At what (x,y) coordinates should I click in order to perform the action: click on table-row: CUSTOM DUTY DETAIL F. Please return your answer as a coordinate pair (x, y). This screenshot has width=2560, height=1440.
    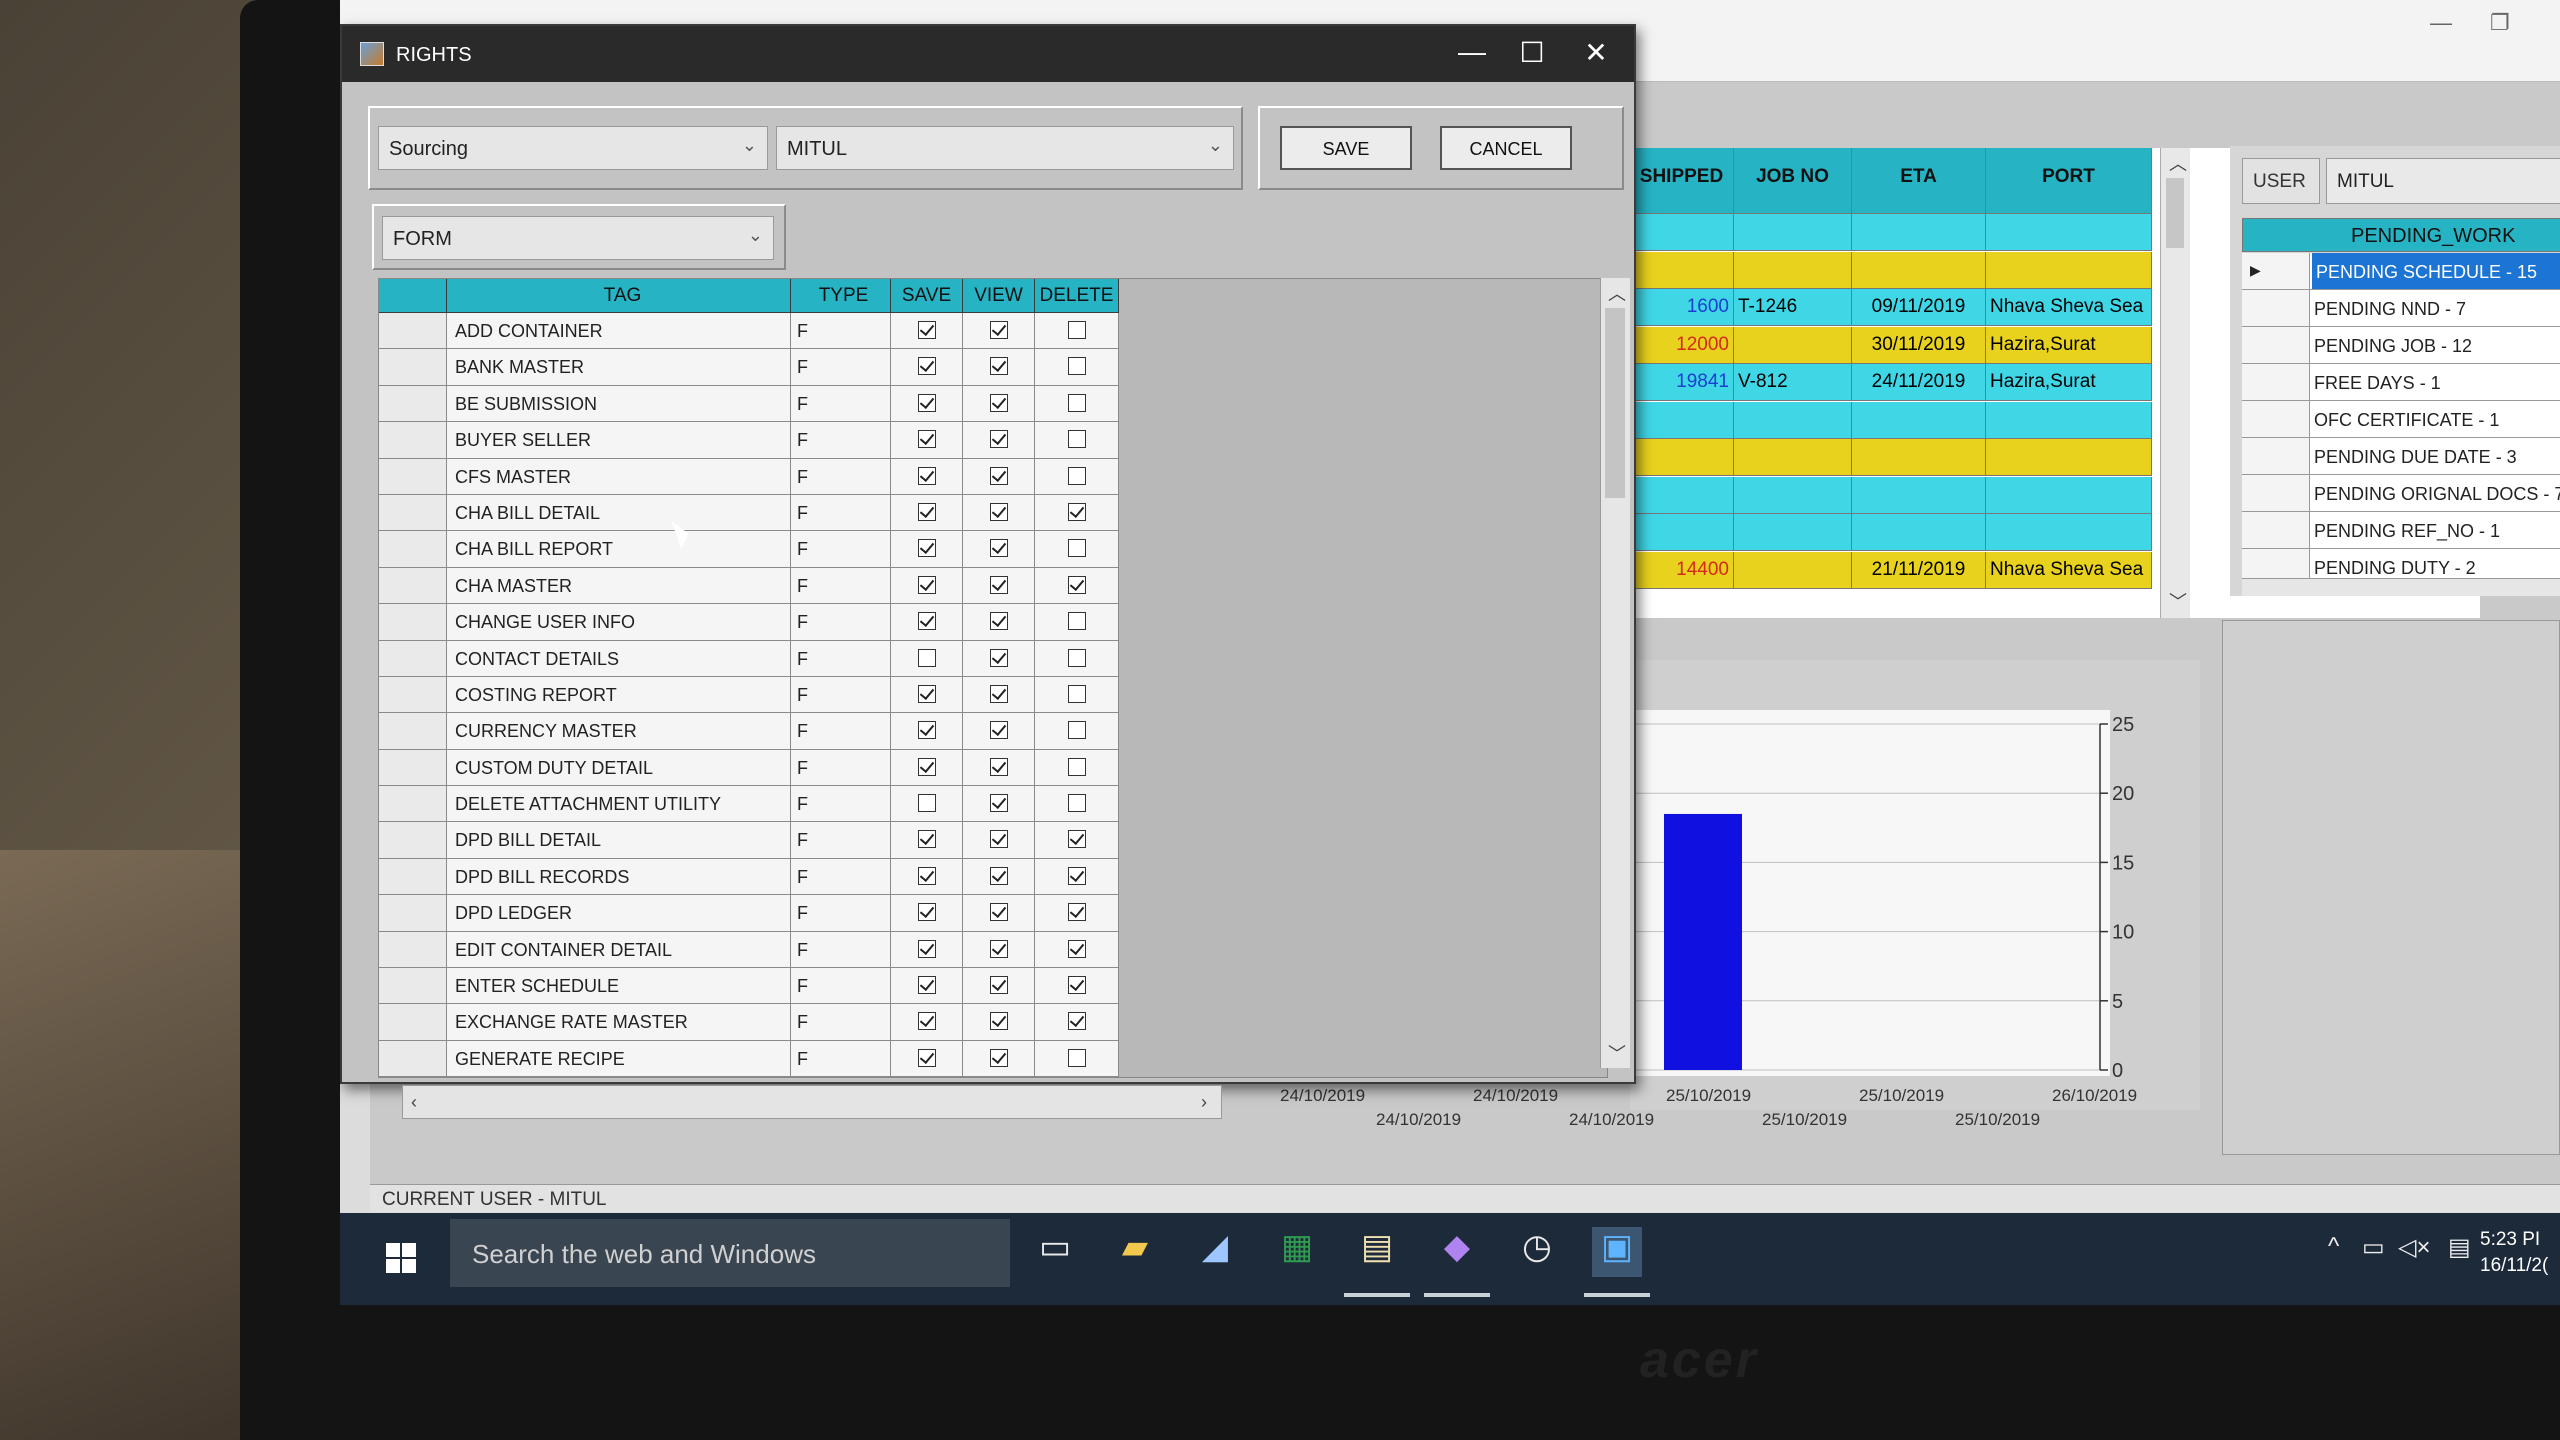
    Looking at the image, I should click on (749, 768).